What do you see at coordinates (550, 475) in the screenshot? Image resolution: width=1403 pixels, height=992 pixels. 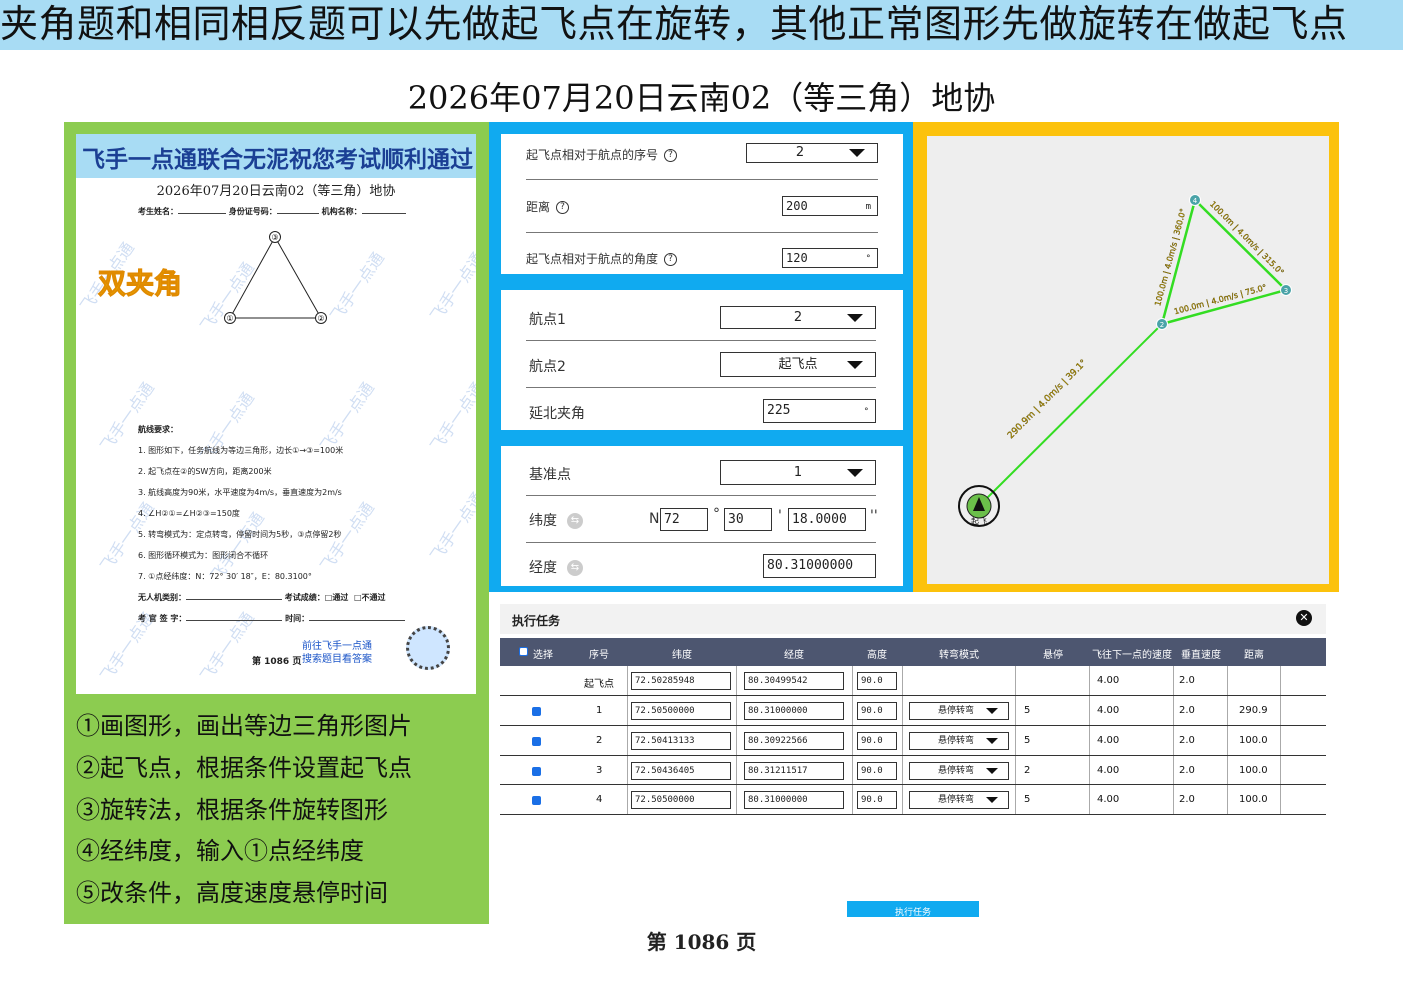 I see `base-point-label: 基准点` at bounding box center [550, 475].